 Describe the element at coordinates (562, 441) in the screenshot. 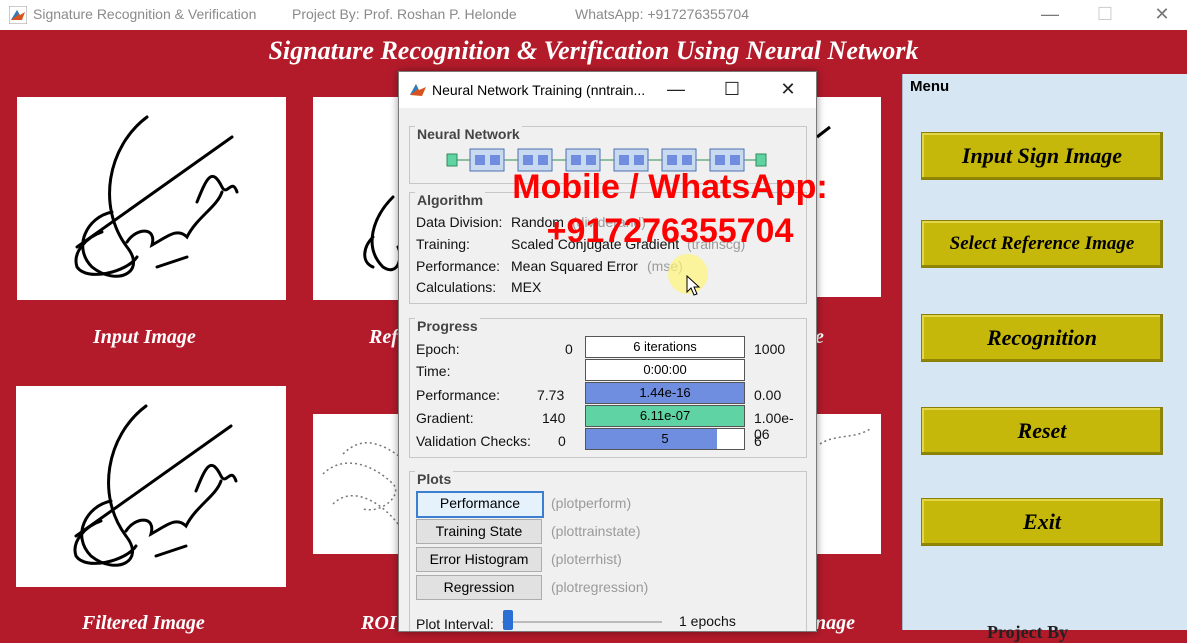

I see `validation-checks-start: 0` at that location.